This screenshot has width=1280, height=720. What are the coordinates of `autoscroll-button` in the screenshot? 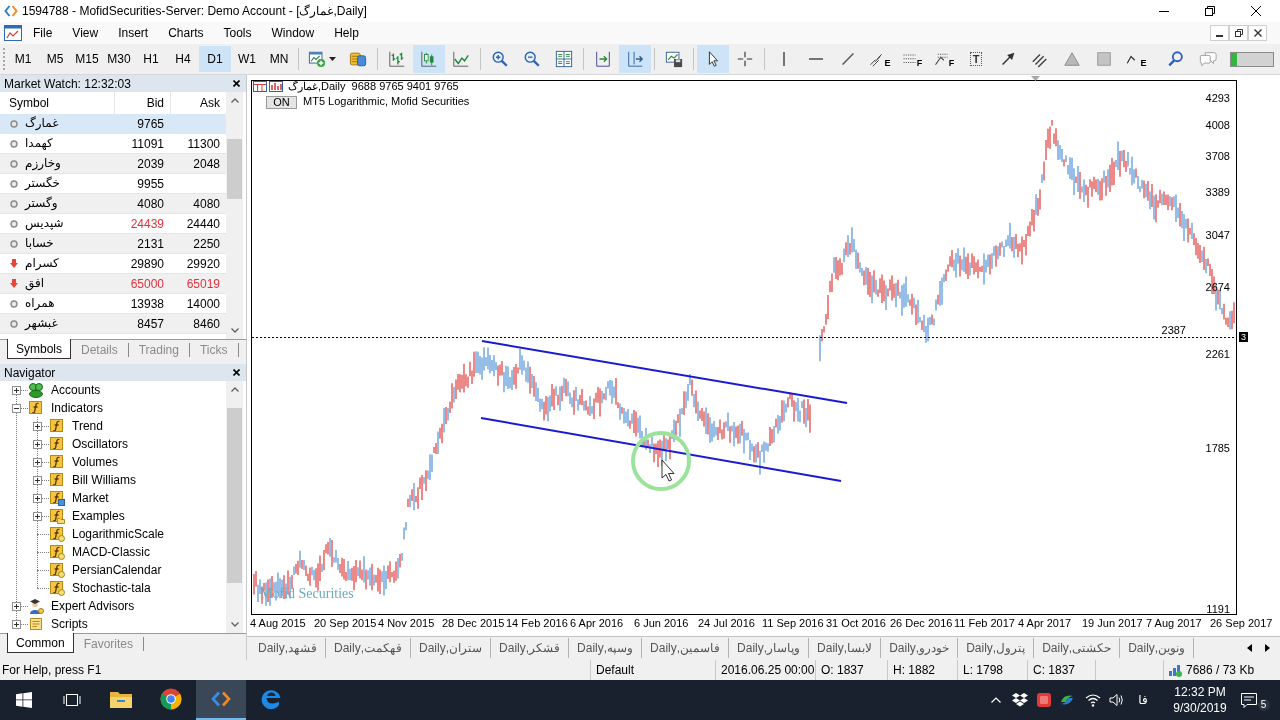 It's located at (635, 59).